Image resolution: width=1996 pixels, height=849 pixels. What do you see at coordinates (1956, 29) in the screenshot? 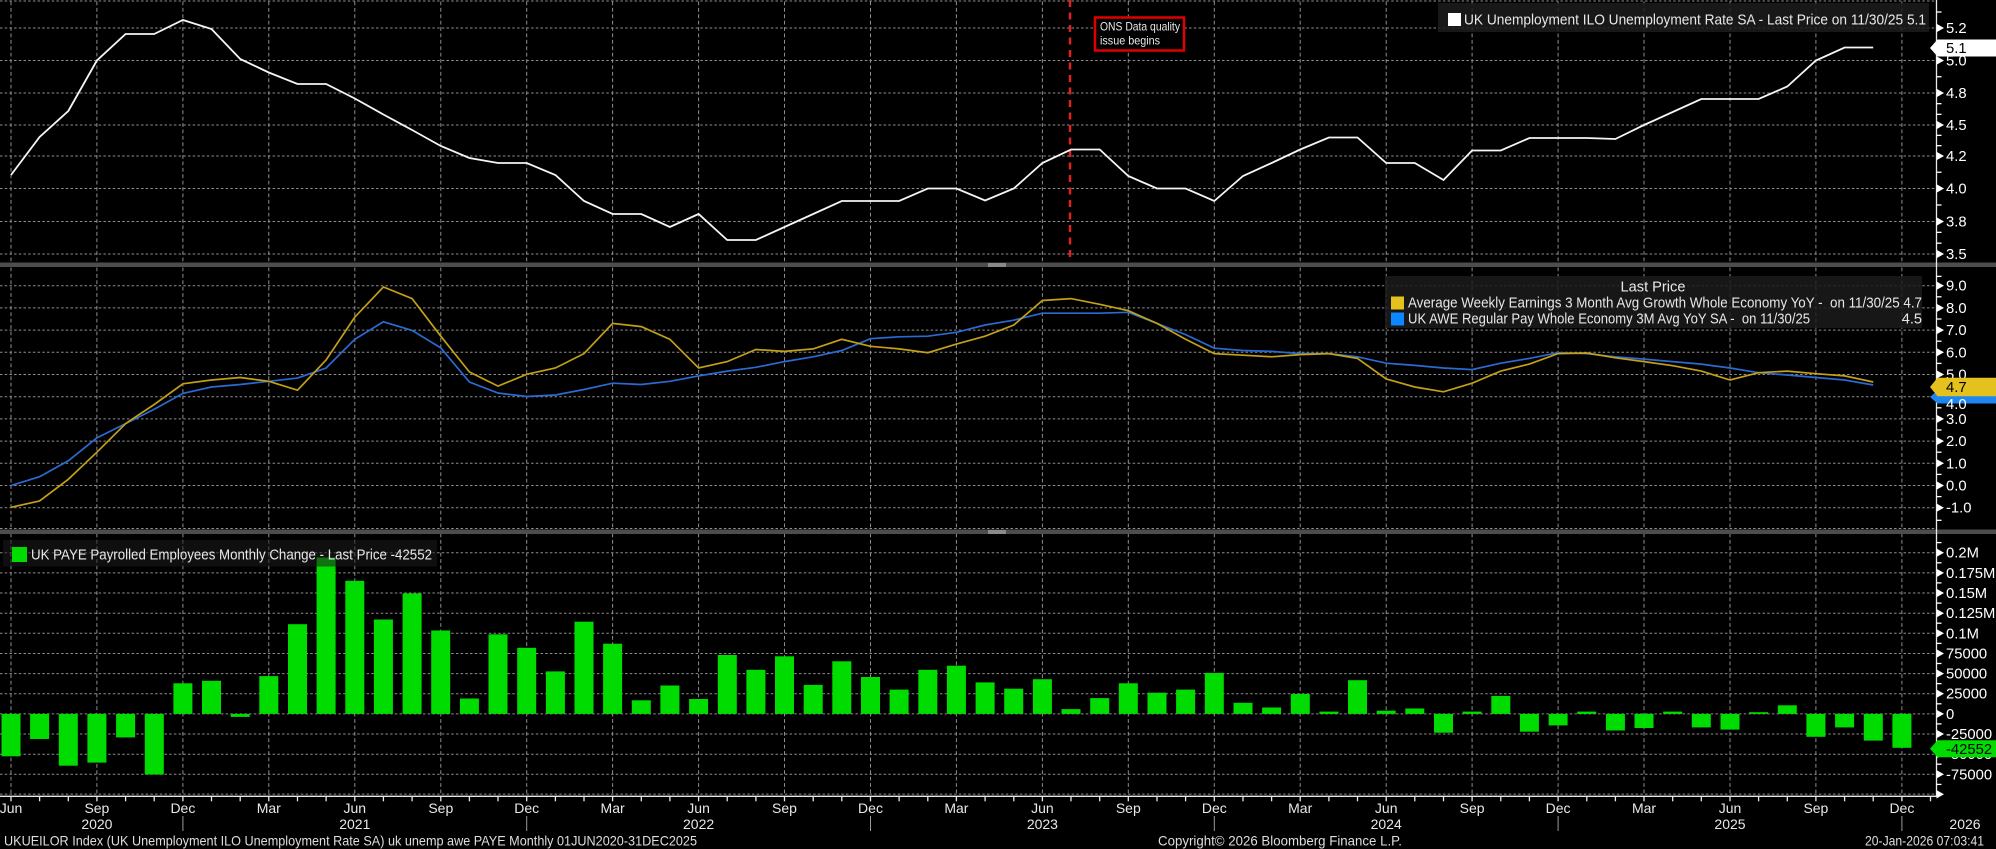
I see `svg-text: 5.2` at bounding box center [1956, 29].